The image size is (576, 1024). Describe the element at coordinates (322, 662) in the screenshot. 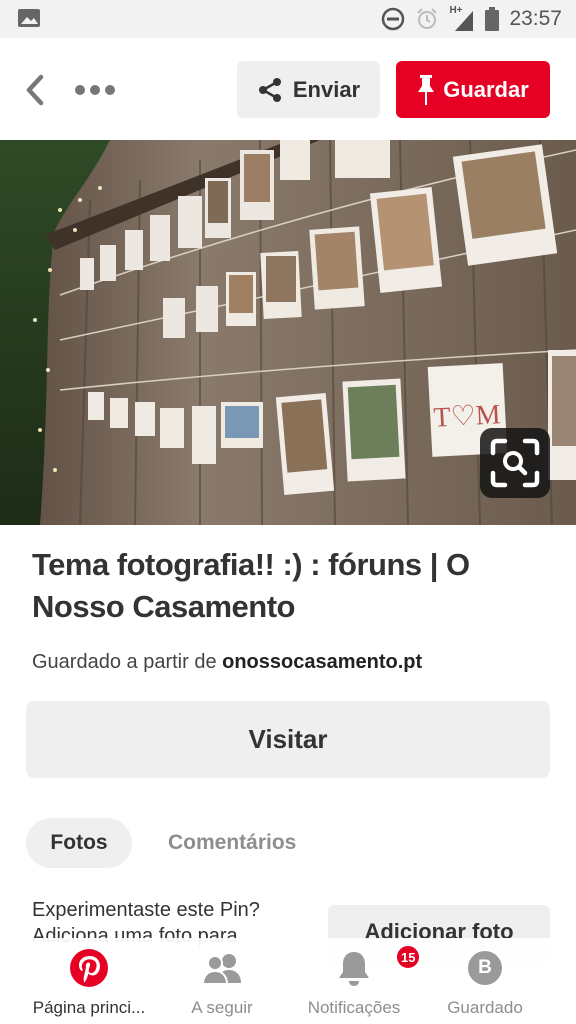

I see `saved-from-domain-link: onossocasamento.pt` at that location.